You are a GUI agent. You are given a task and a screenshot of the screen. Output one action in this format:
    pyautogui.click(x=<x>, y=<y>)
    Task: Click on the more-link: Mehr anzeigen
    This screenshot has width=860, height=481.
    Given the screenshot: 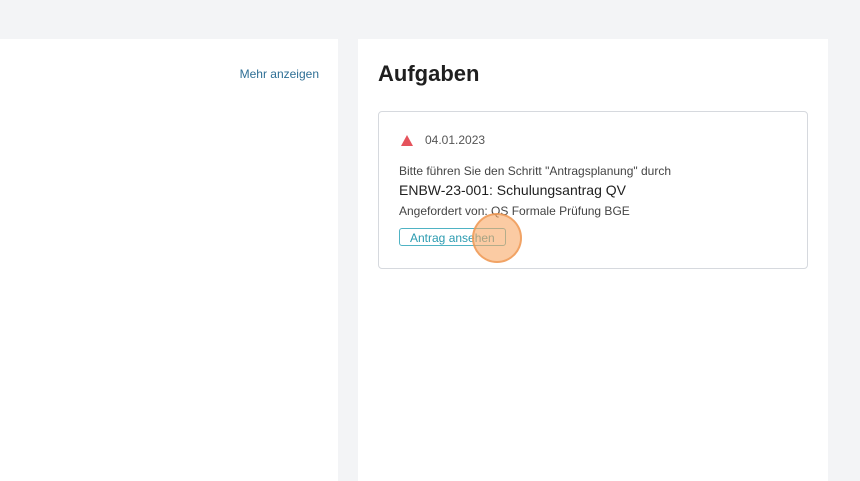 What is the action you would take?
    pyautogui.click(x=279, y=74)
    